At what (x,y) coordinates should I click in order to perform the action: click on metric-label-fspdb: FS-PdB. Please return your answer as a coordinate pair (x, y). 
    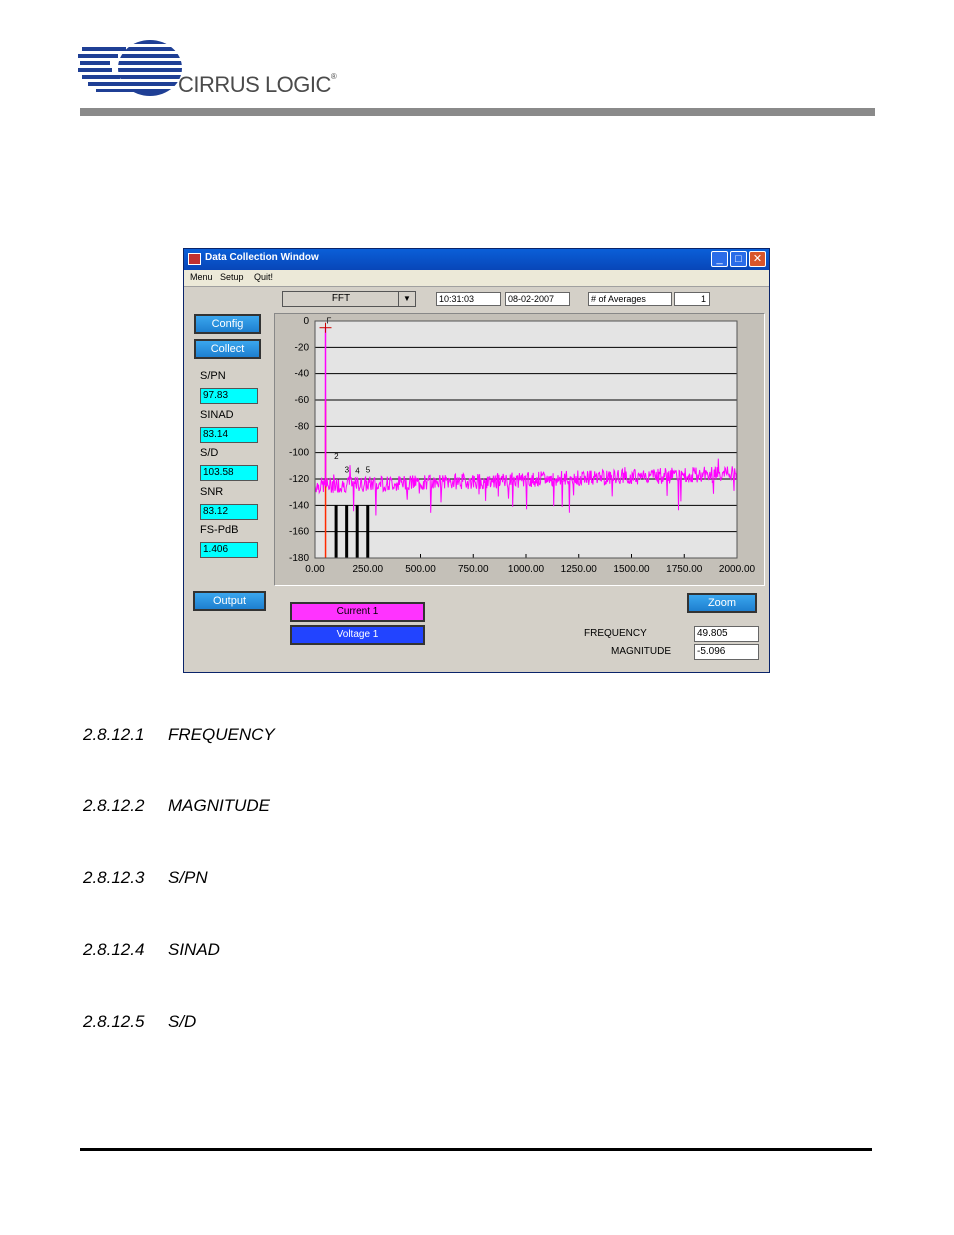
    Looking at the image, I should click on (219, 530).